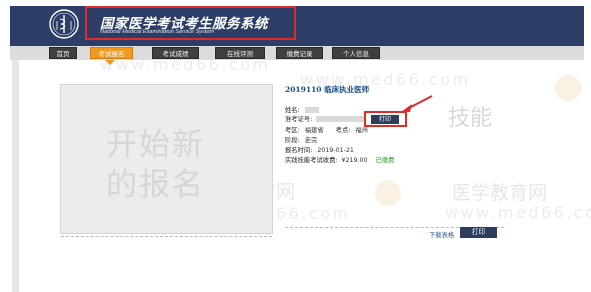  Describe the element at coordinates (166, 236) in the screenshot. I see `divider` at that location.